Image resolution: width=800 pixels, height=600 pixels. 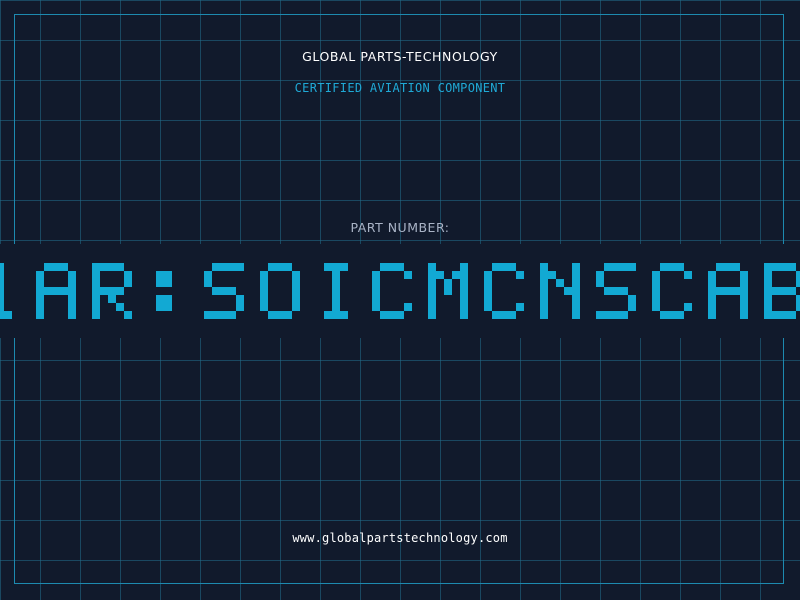 I want to click on company-name: GLOBAL PARTS-TECHNOLOGY, so click(x=400, y=56).